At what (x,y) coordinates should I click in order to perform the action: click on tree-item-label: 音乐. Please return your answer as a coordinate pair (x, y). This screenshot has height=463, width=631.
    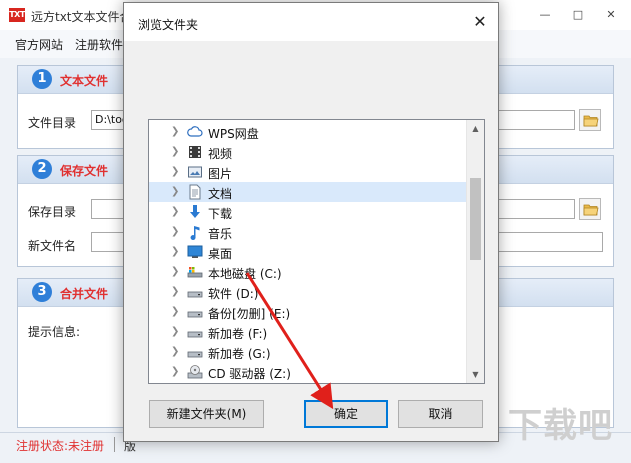
    Looking at the image, I should click on (220, 234).